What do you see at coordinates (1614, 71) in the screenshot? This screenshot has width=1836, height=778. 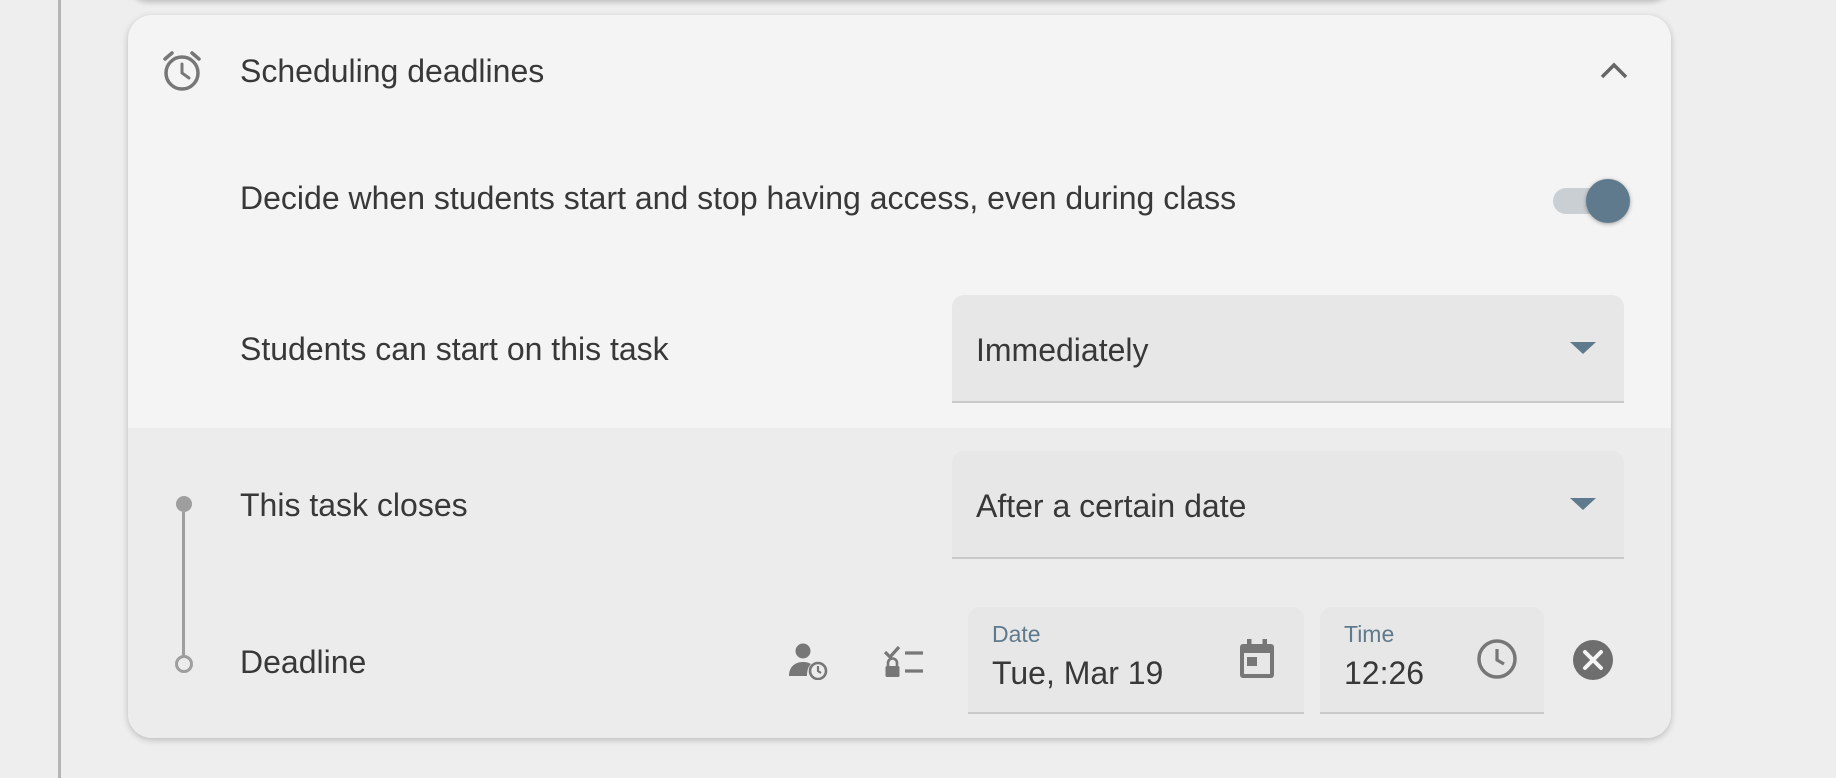 I see `chevron-up-icon` at bounding box center [1614, 71].